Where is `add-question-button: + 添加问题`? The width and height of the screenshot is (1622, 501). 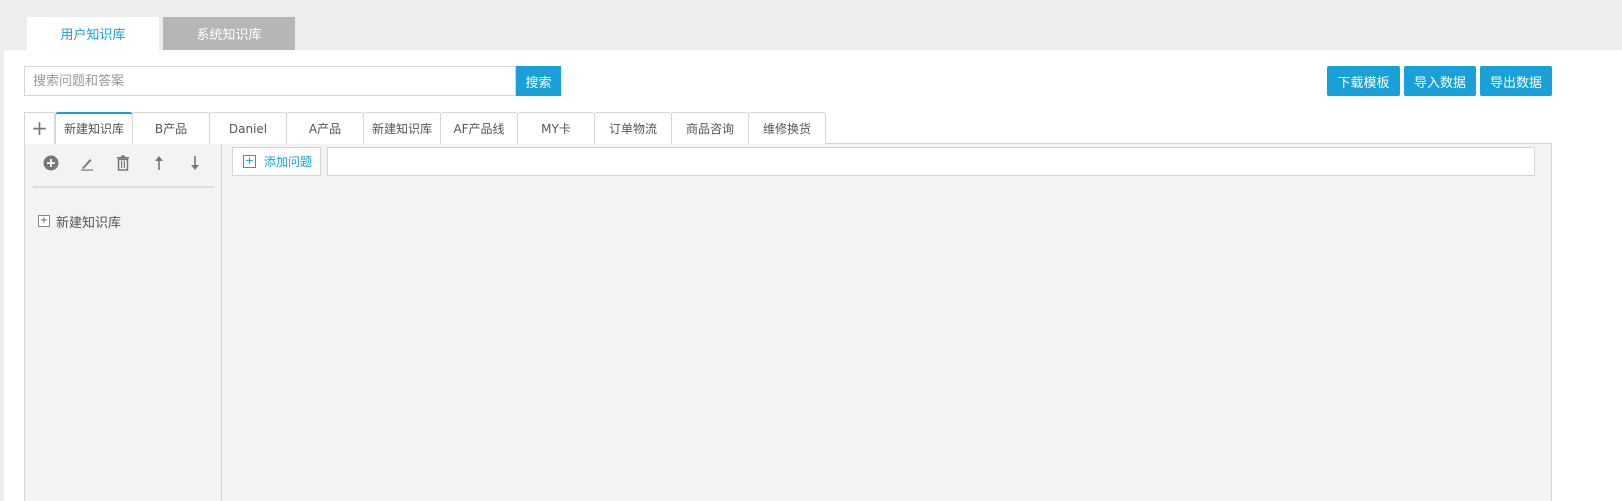 add-question-button: + 添加问题 is located at coordinates (276, 161).